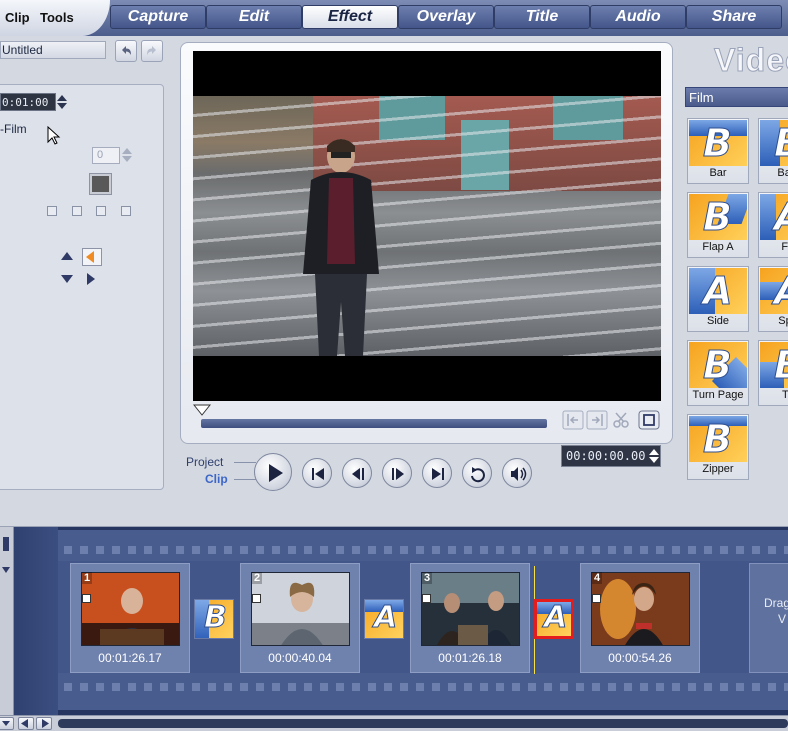 The width and height of the screenshot is (788, 731). I want to click on timeline-transition-1: B, so click(214, 619).